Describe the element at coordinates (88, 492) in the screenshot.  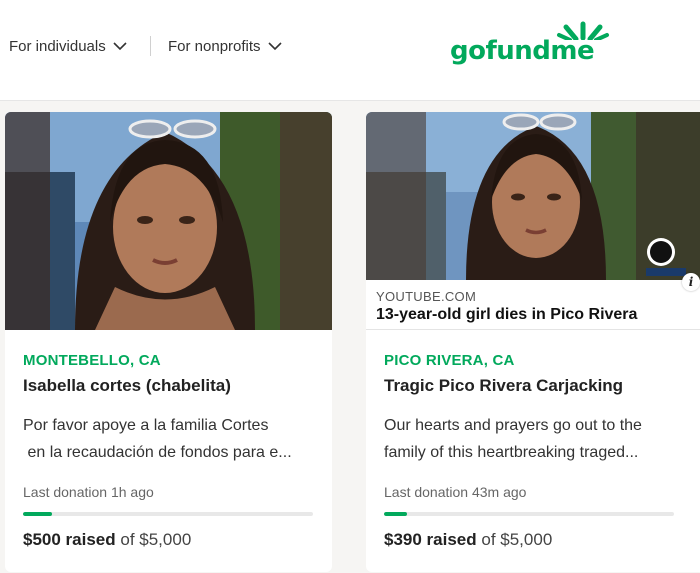
I see `last-donation: Last donation 1h ago` at that location.